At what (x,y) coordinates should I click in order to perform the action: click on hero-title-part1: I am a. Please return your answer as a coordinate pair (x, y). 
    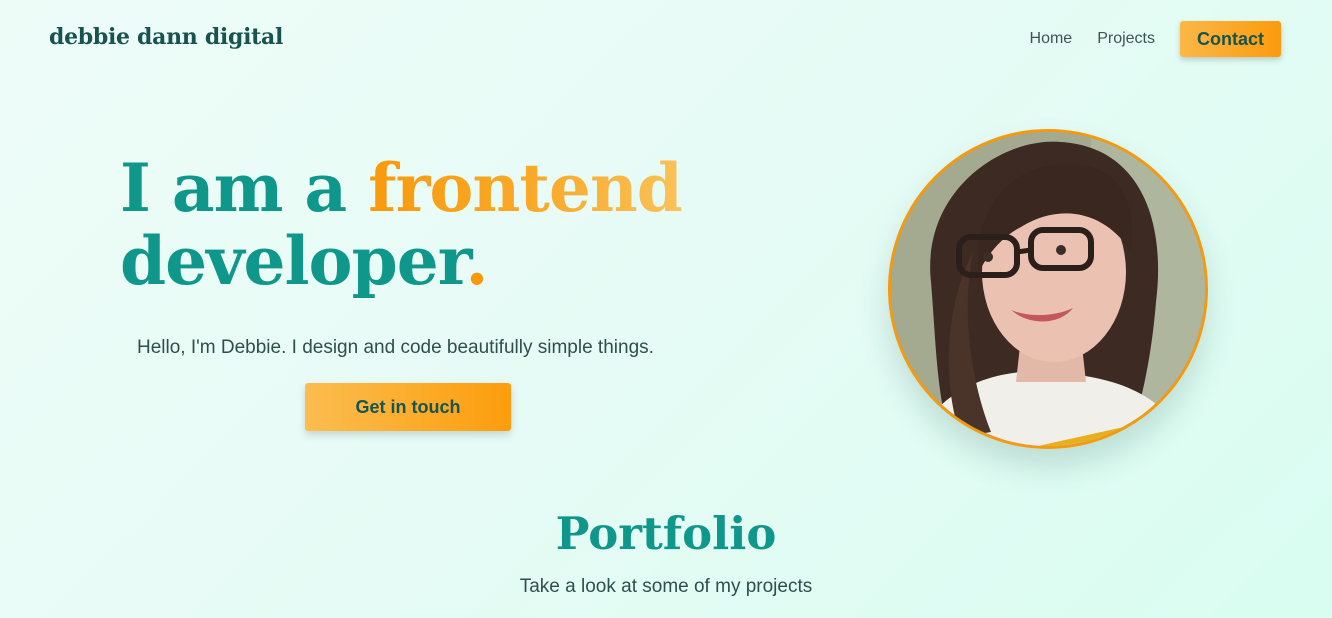
    Looking at the image, I should click on (244, 188).